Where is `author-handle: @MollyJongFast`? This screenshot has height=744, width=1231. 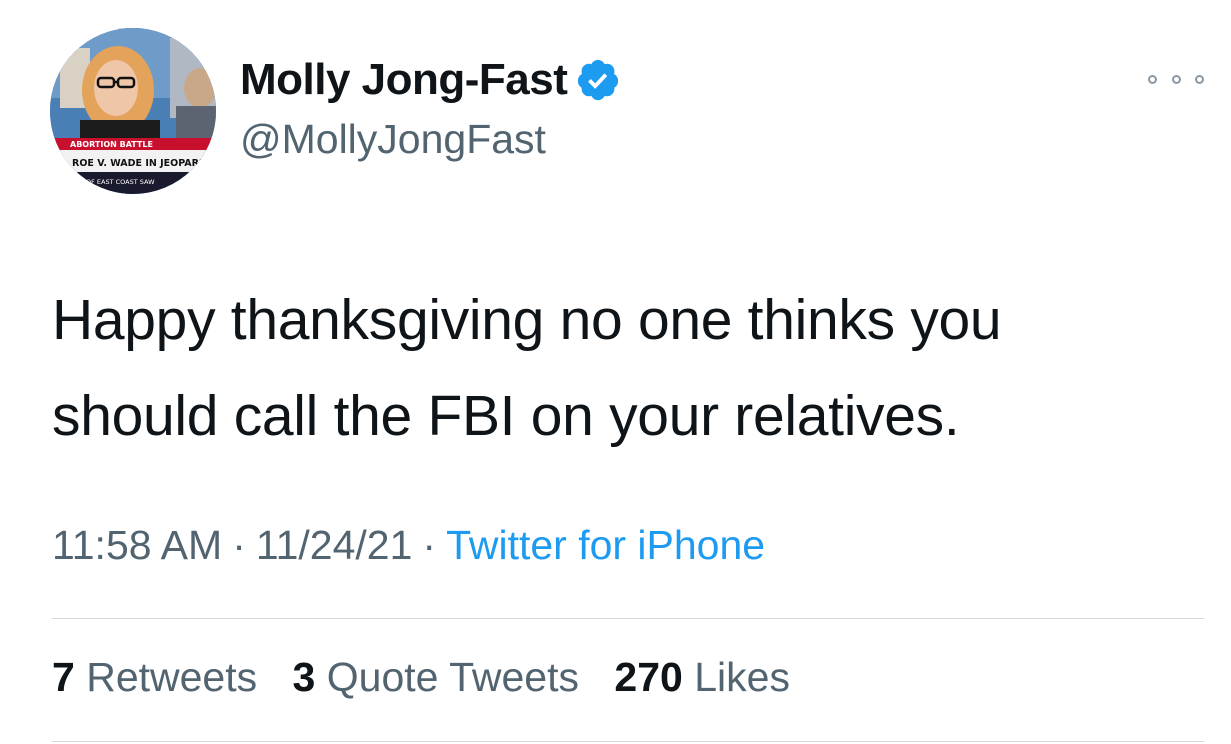 author-handle: @MollyJongFast is located at coordinates (393, 139).